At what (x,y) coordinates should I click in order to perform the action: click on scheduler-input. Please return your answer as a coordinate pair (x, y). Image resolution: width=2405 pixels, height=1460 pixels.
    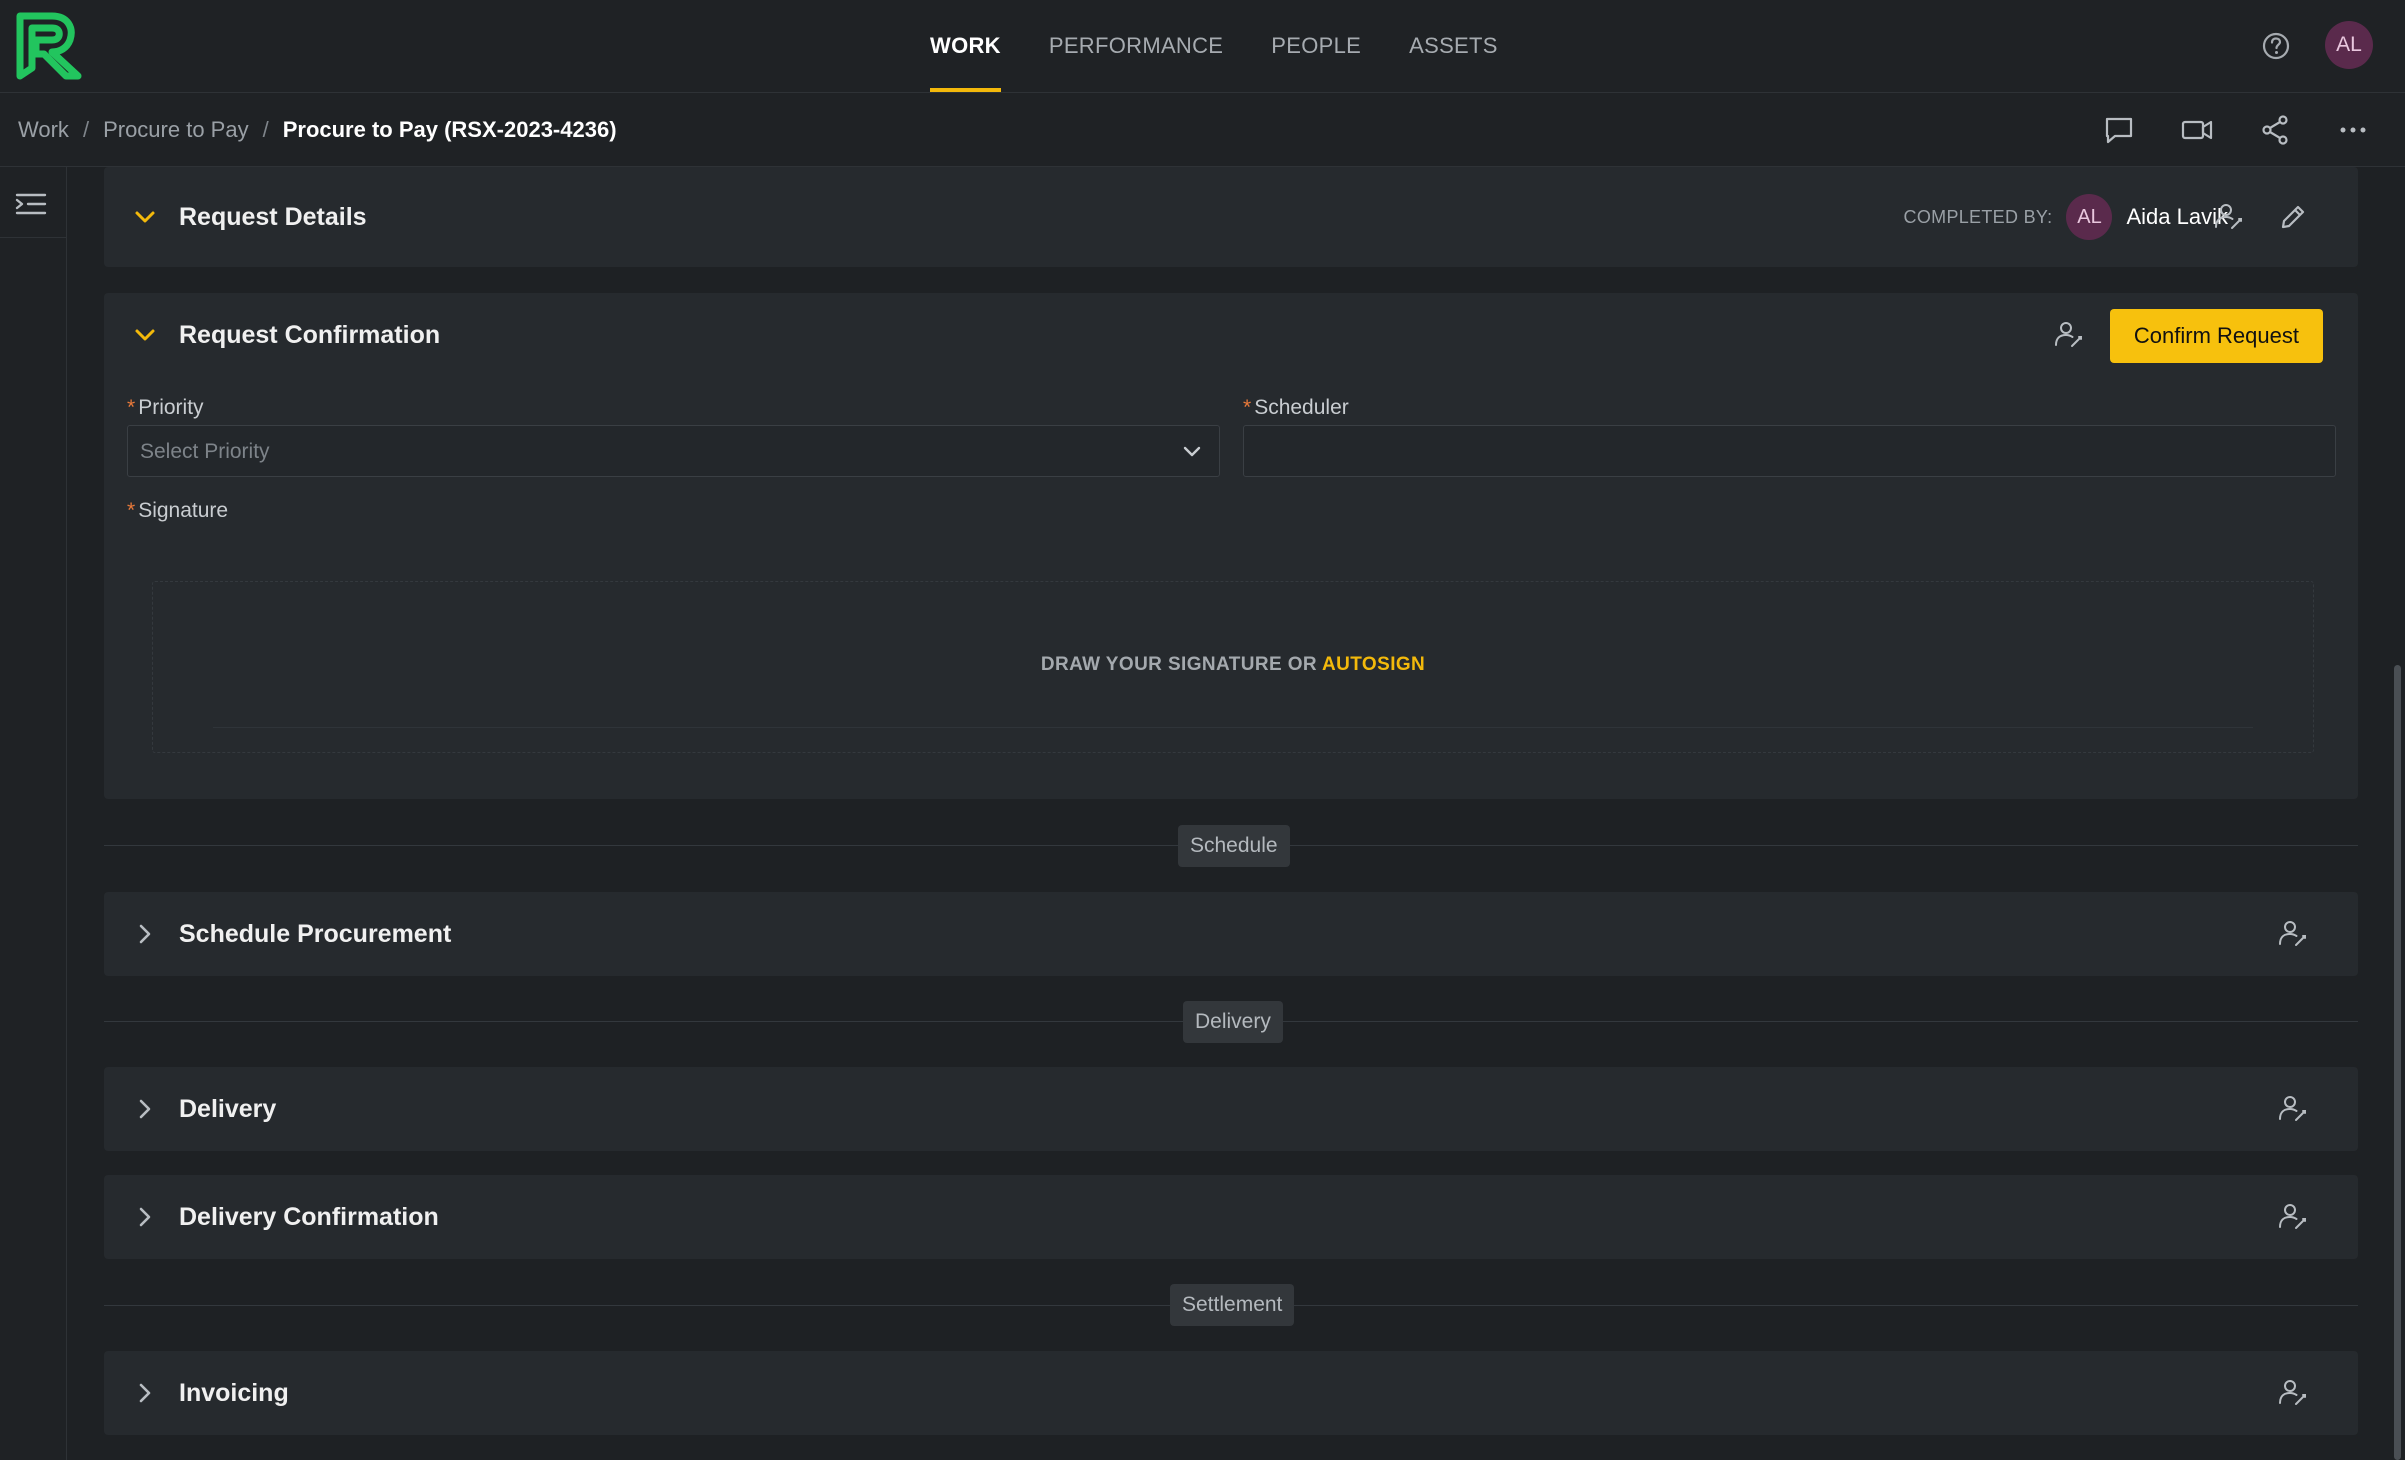
    Looking at the image, I should click on (1789, 451).